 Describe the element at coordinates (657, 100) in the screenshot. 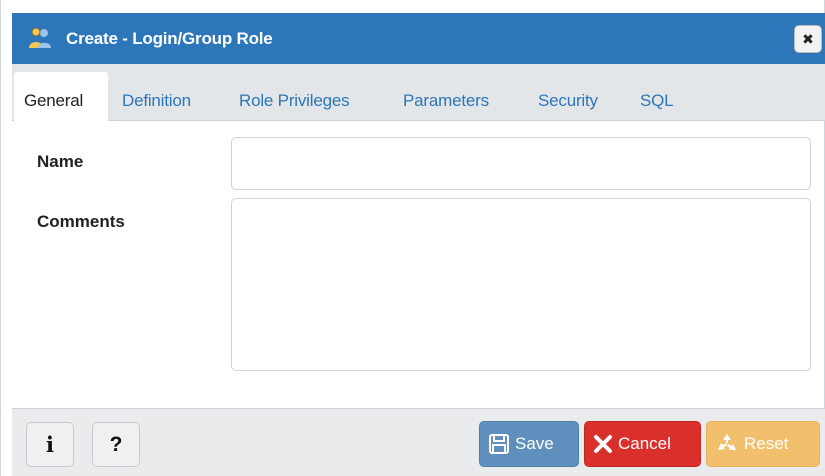

I see `tab-label: SQL` at that location.